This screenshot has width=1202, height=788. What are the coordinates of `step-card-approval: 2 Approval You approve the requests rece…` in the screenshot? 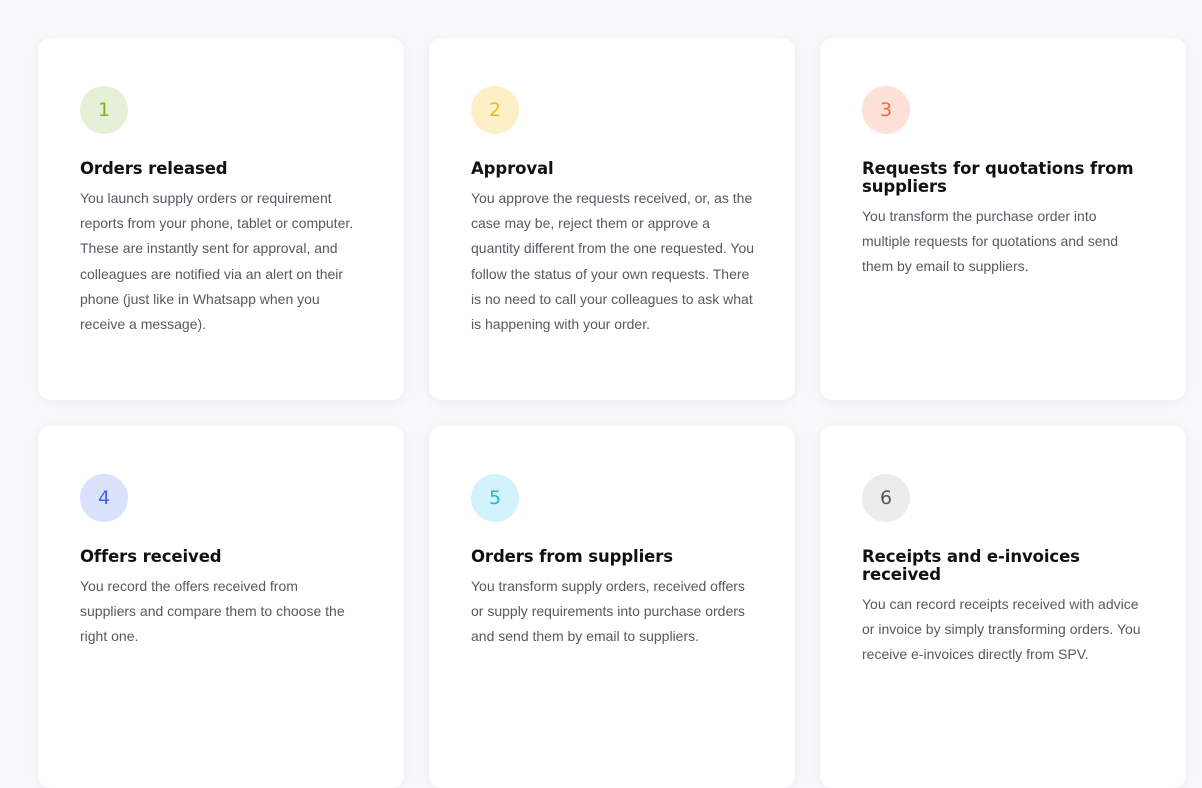 It's located at (612, 219).